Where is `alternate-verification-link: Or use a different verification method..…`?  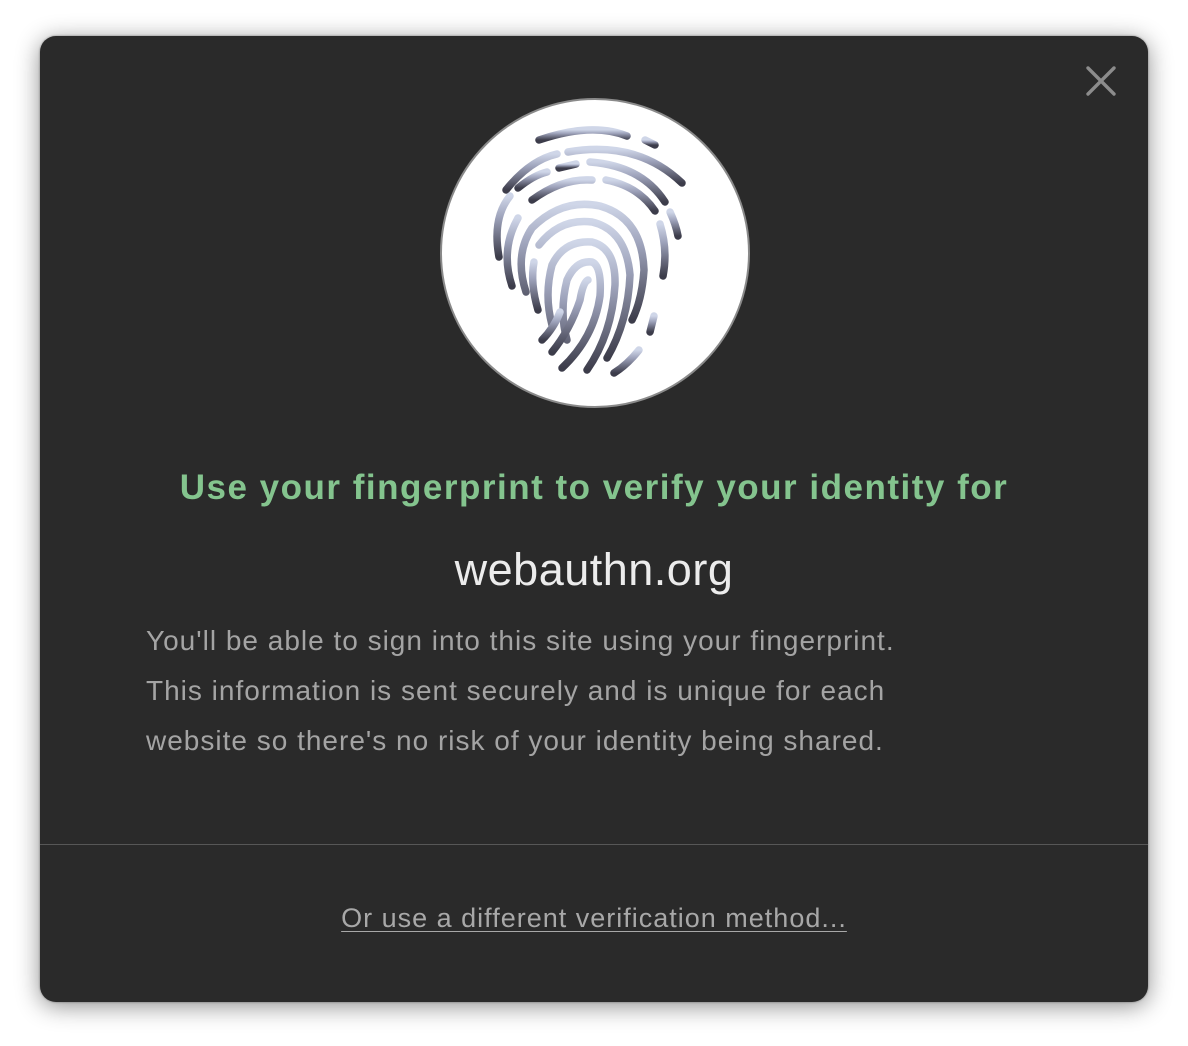 alternate-verification-link: Or use a different verification method..… is located at coordinates (594, 918).